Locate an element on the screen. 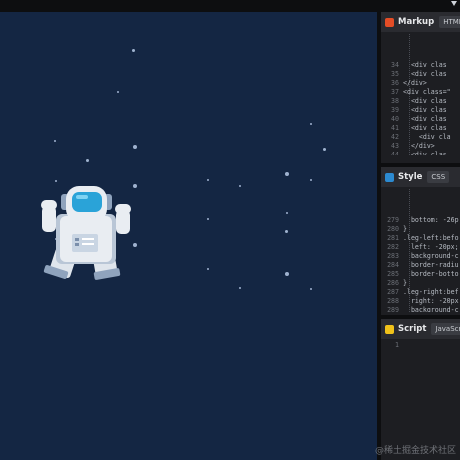  astronaut-illustration is located at coordinates (86, 233).